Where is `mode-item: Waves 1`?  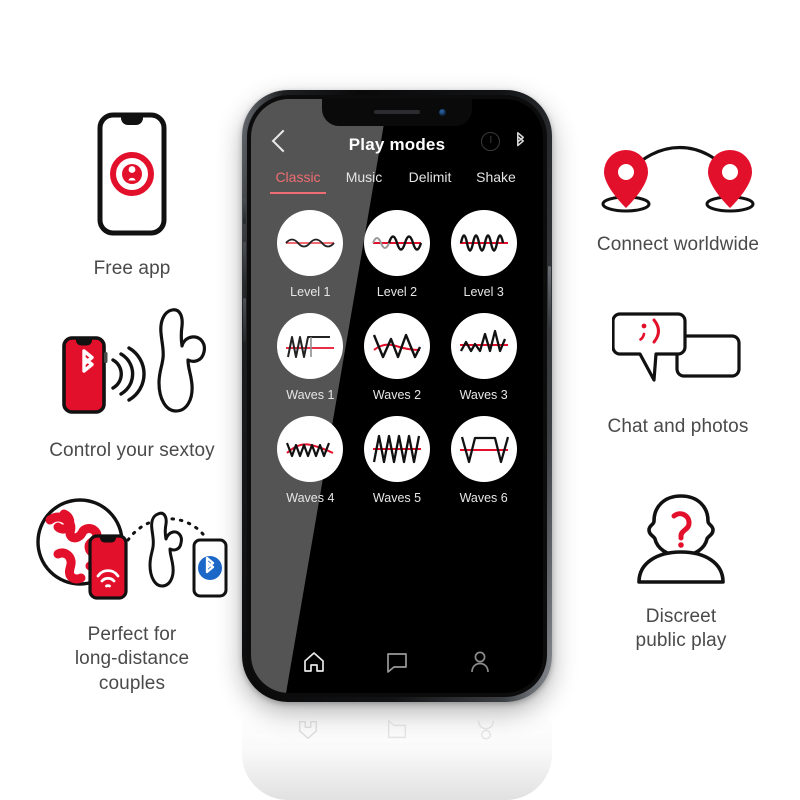
mode-item: Waves 1 is located at coordinates (310, 357).